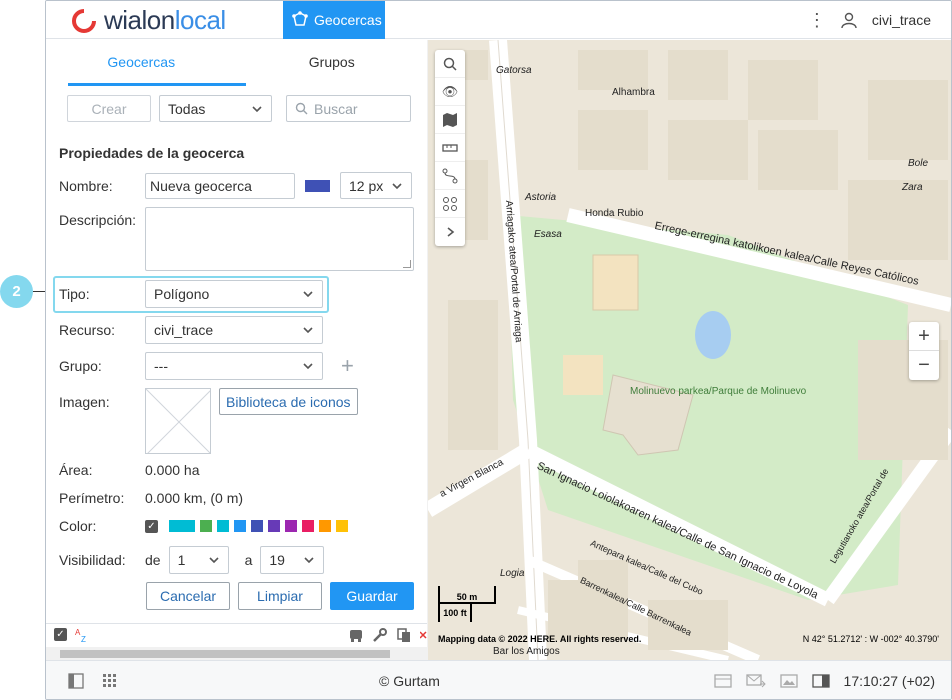 This screenshot has width=952, height=700. What do you see at coordinates (16, 291) in the screenshot?
I see `step-callout-badge: 2` at bounding box center [16, 291].